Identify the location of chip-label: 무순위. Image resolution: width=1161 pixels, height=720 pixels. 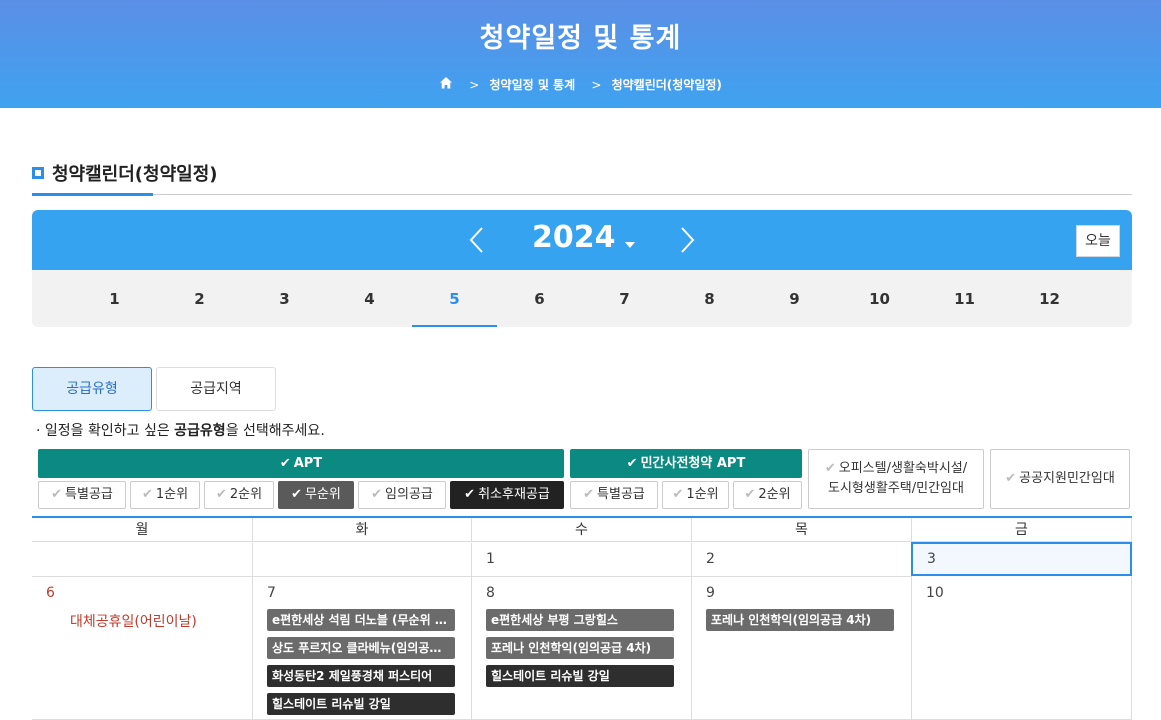
(323, 494).